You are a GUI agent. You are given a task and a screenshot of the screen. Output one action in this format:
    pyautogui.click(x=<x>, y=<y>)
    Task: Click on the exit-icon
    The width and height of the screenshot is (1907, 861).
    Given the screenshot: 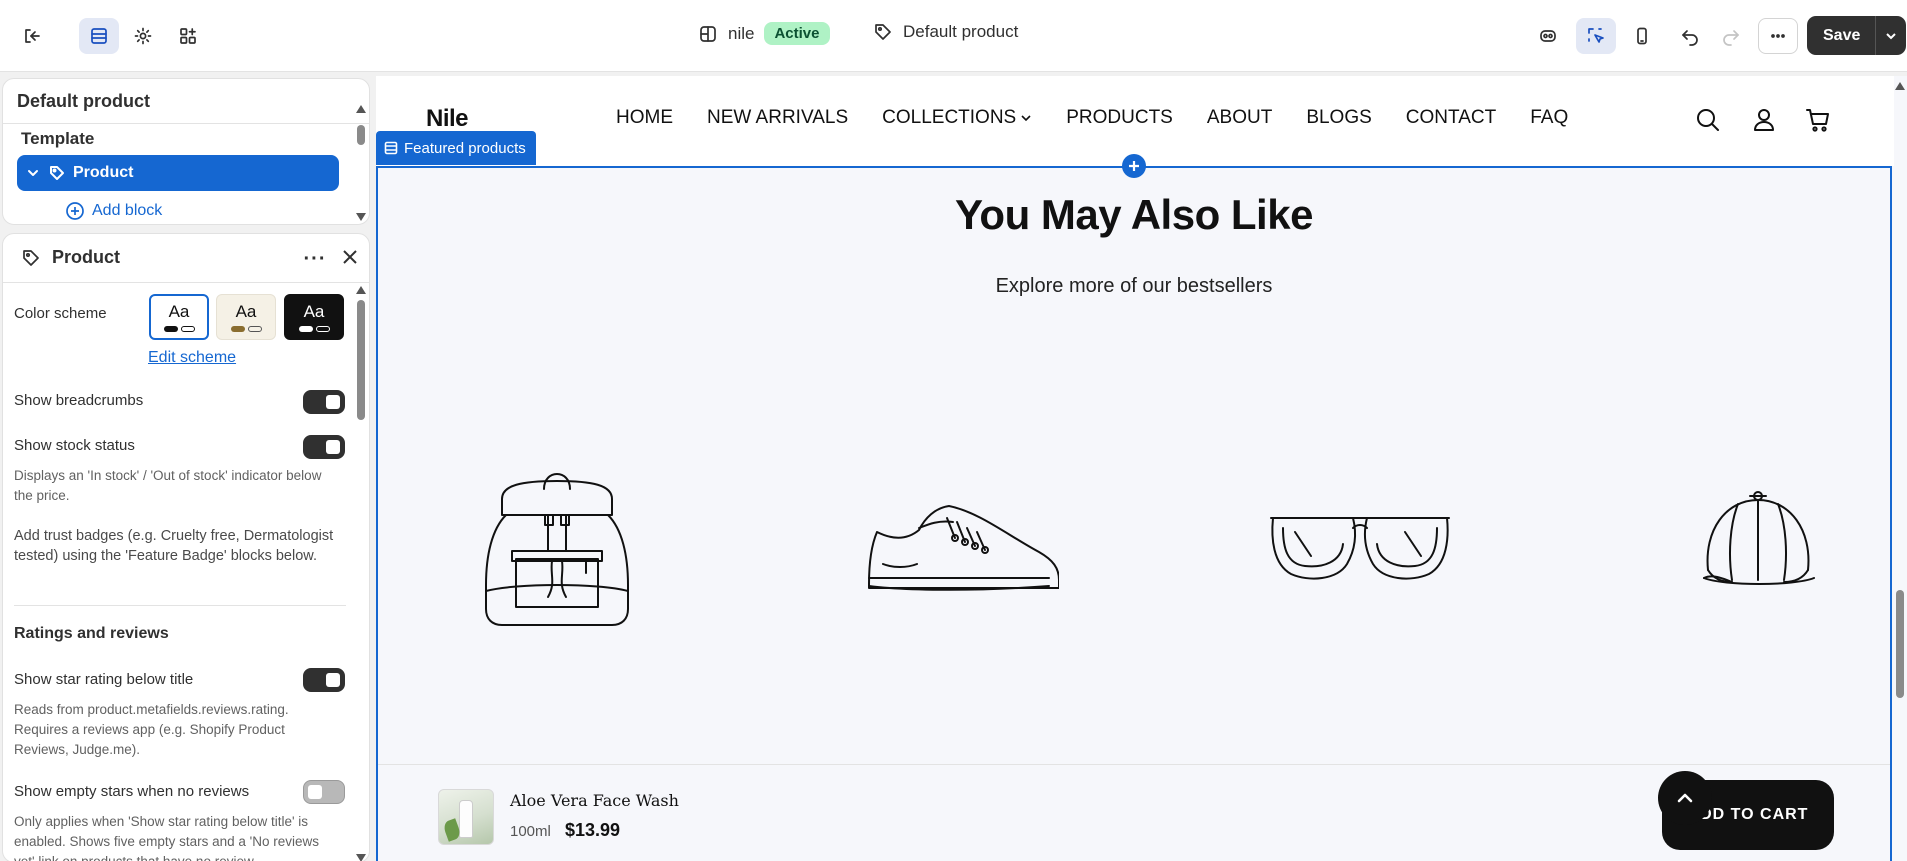 What is the action you would take?
    pyautogui.click(x=32, y=36)
    